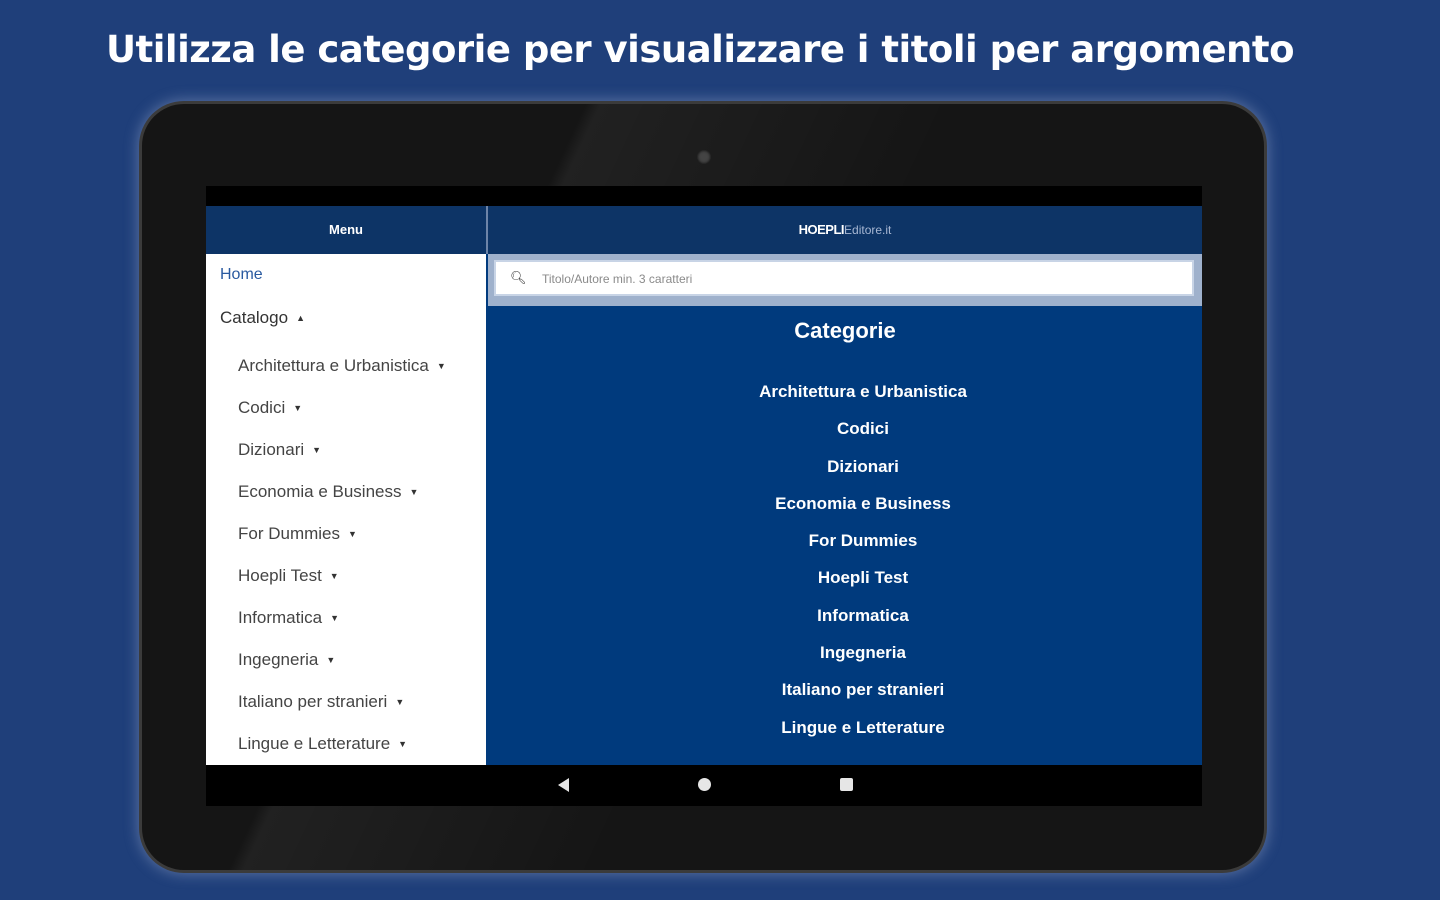 The width and height of the screenshot is (1440, 900). I want to click on category-link: Lingue e Letterature, so click(854, 736).